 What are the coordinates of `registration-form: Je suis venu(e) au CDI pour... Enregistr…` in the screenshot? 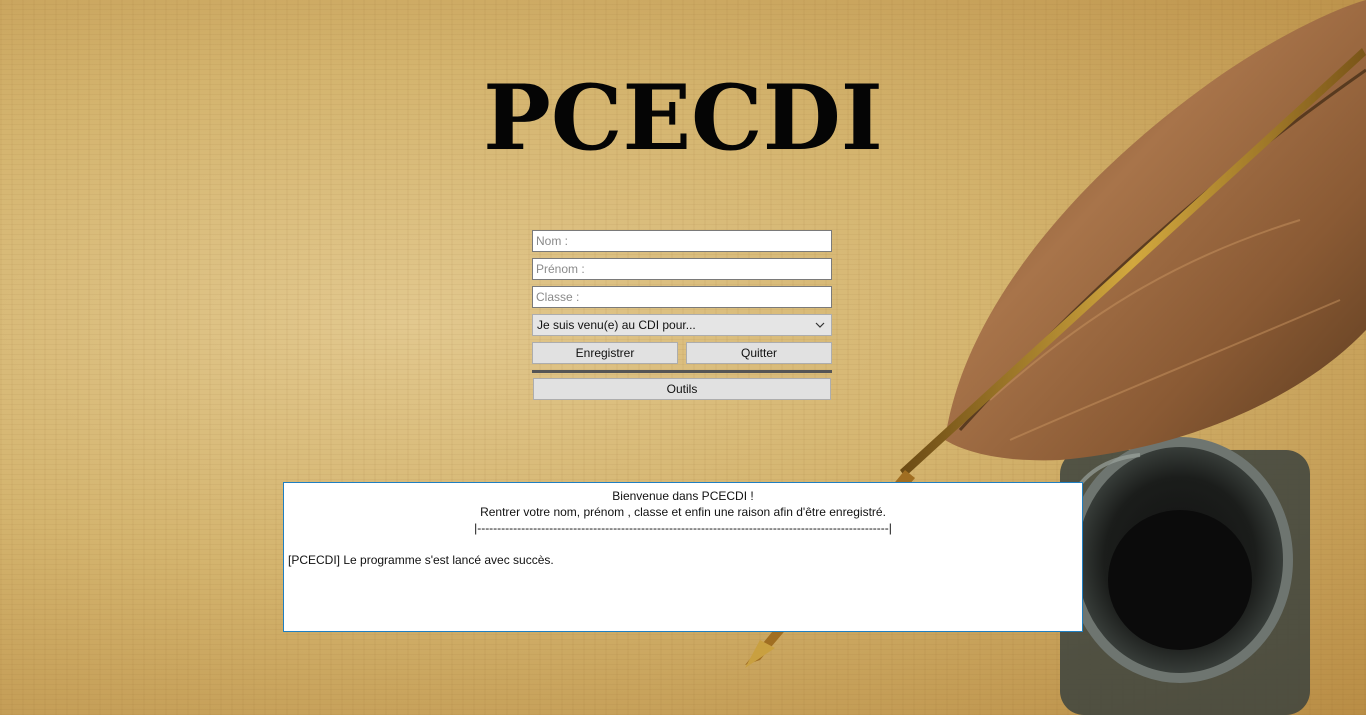 It's located at (682, 315).